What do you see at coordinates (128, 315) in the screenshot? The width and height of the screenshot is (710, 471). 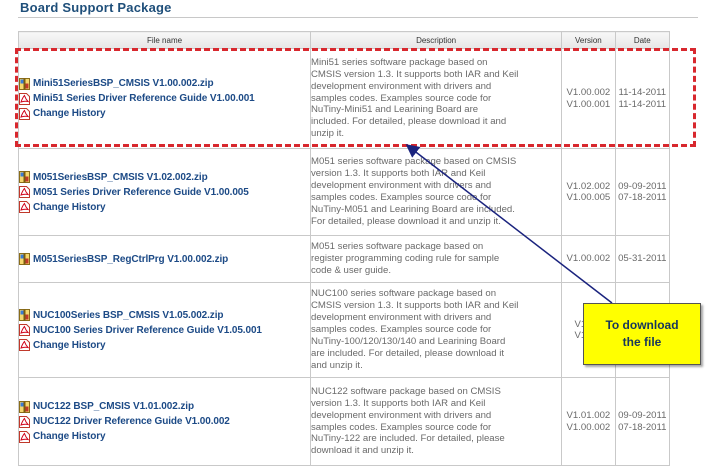 I see `download-link: NUC100Series BSP_CMSIS V1.05.002.zip` at bounding box center [128, 315].